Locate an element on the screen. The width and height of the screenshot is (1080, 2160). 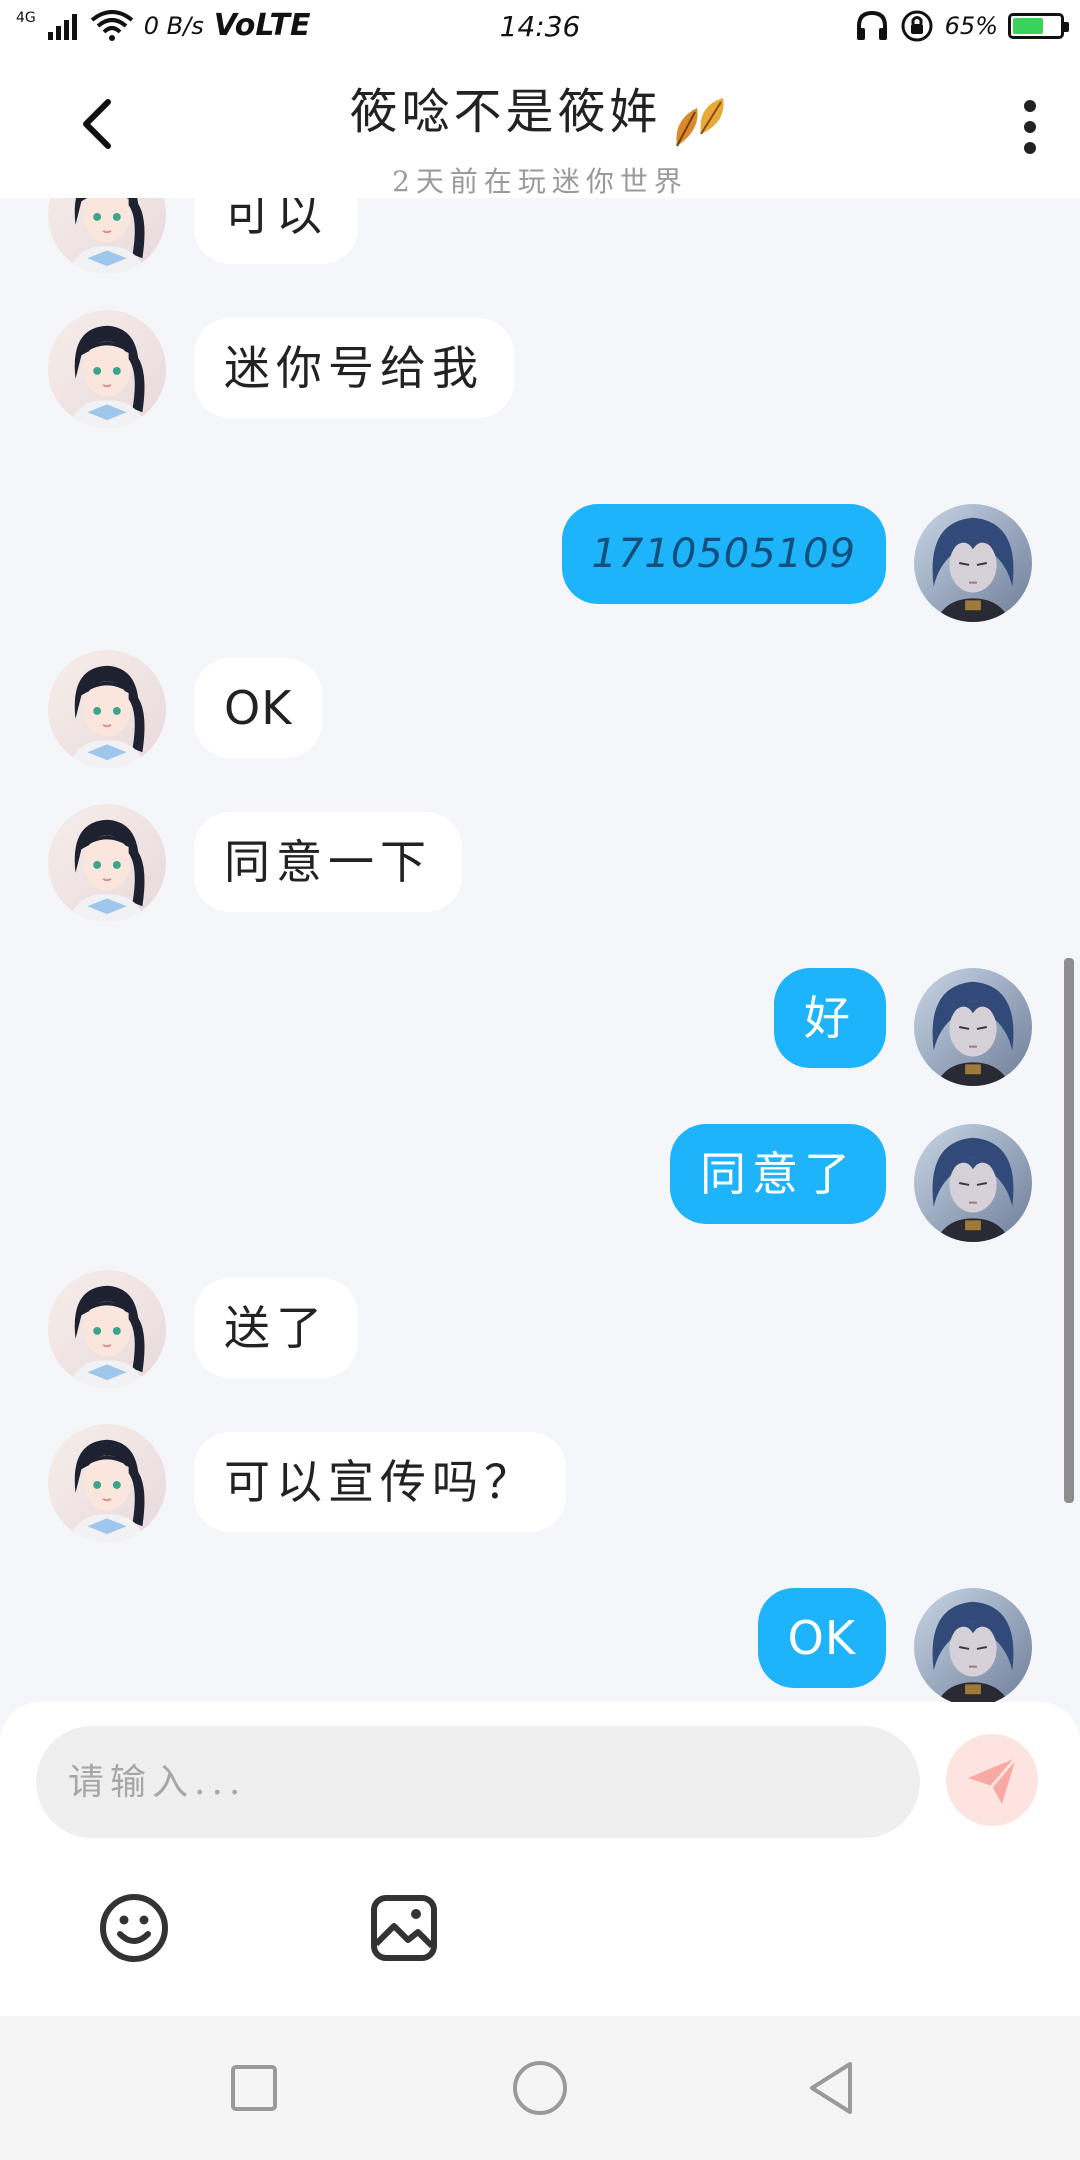
message-bubble-received: OK is located at coordinates (258, 708).